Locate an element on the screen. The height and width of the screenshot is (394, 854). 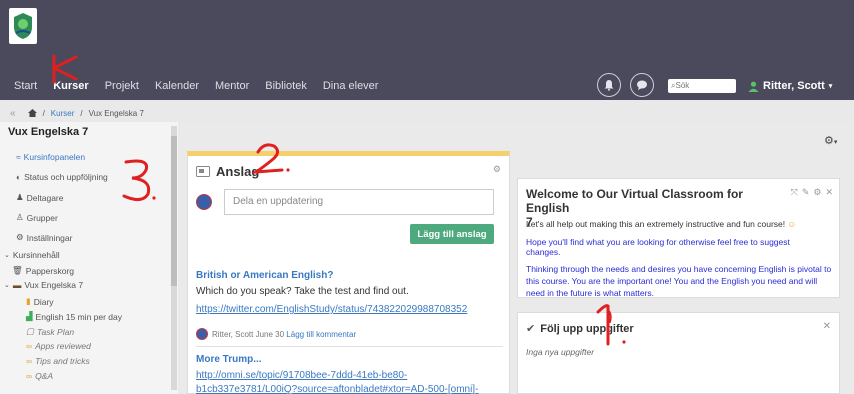
trash-icon: 🗑 is located at coordinates (17, 270).